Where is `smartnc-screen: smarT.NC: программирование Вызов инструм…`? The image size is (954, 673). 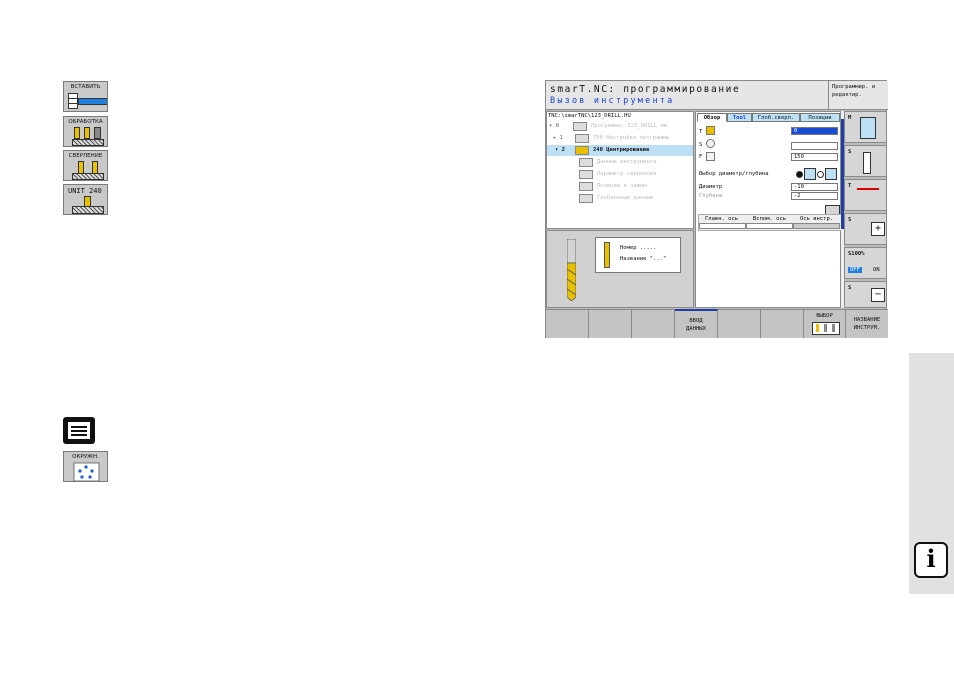
smartnc-screen: smarT.NC: программирование Вызов инструм… is located at coordinates (716, 209).